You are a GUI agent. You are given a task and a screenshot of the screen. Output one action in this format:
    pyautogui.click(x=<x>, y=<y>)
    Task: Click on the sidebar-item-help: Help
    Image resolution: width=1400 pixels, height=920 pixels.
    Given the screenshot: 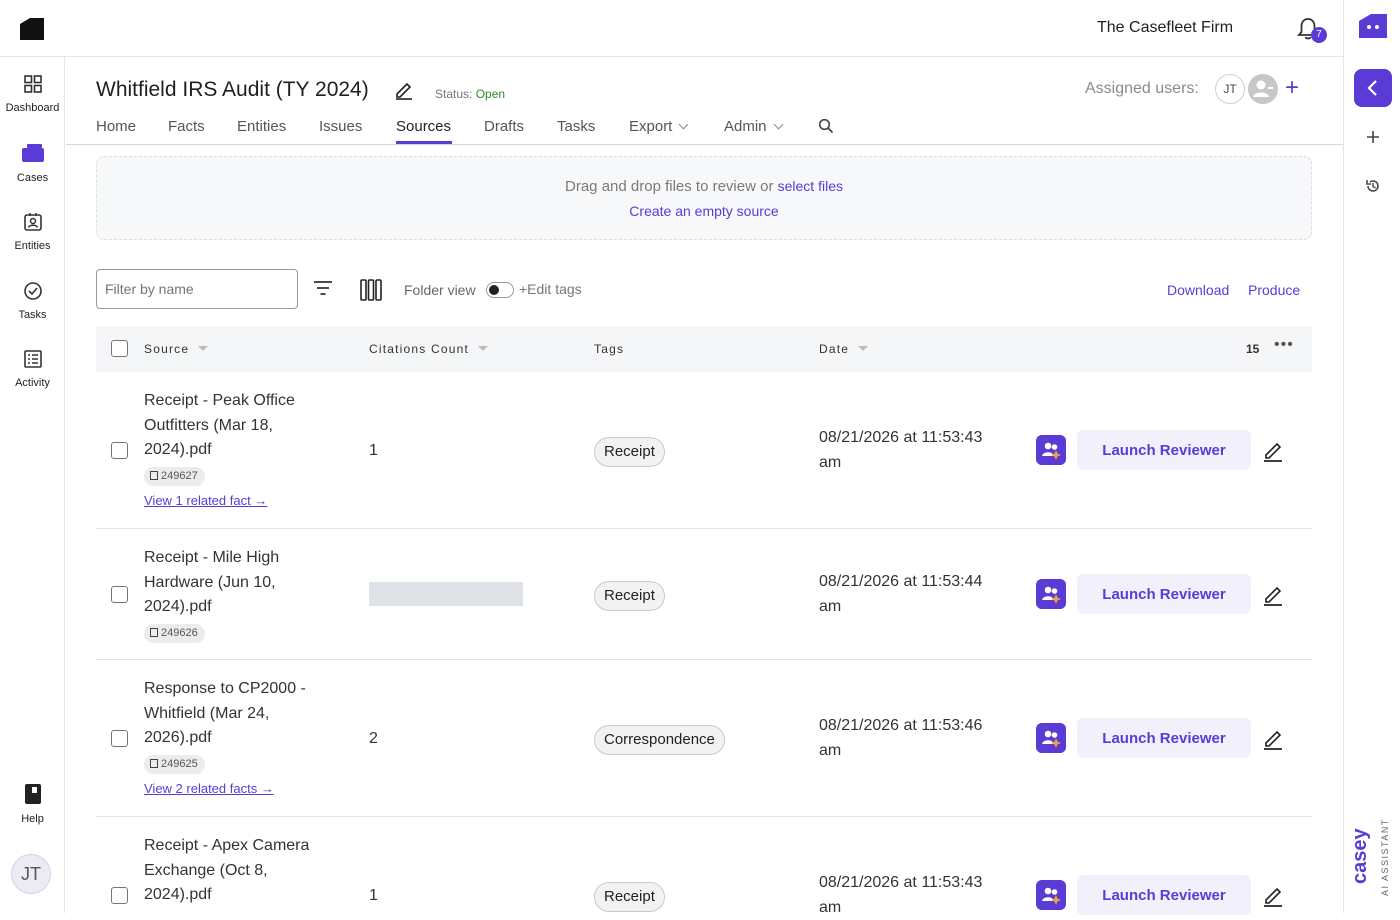 What is the action you would take?
    pyautogui.click(x=32, y=804)
    